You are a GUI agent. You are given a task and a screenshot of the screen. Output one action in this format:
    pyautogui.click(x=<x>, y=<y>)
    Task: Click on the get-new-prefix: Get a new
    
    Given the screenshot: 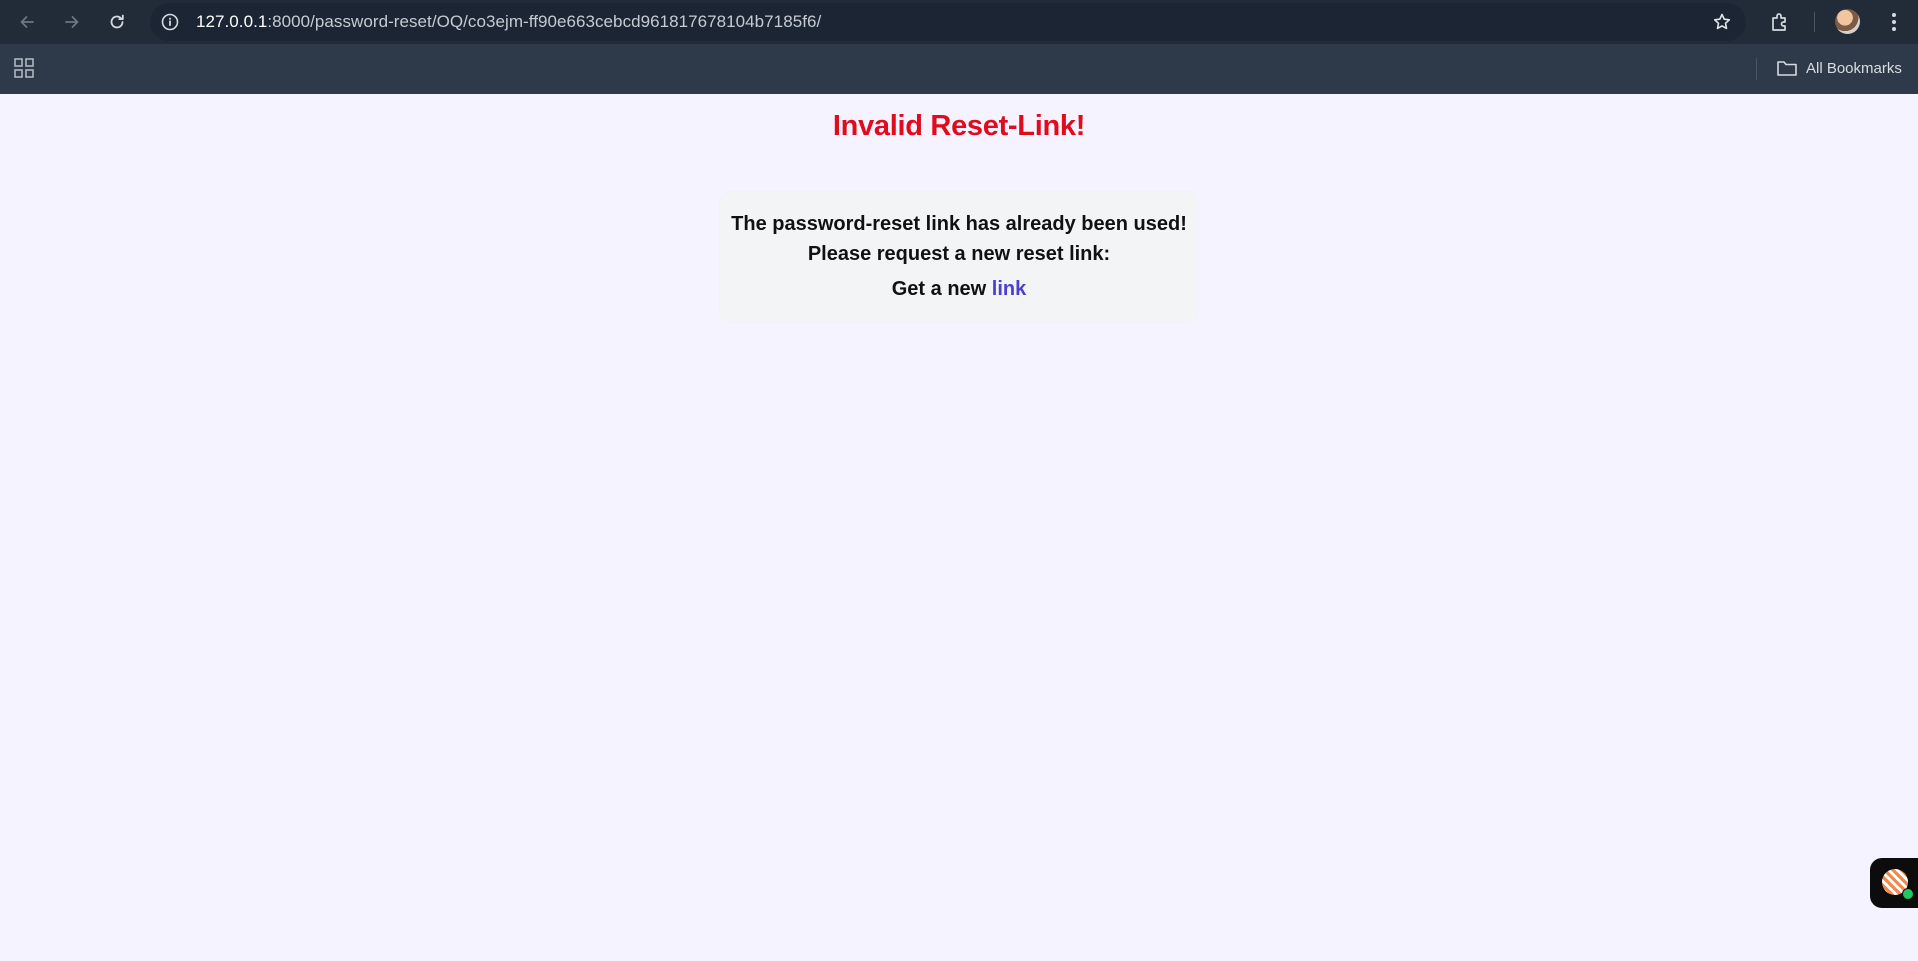 What is the action you would take?
    pyautogui.click(x=941, y=289)
    